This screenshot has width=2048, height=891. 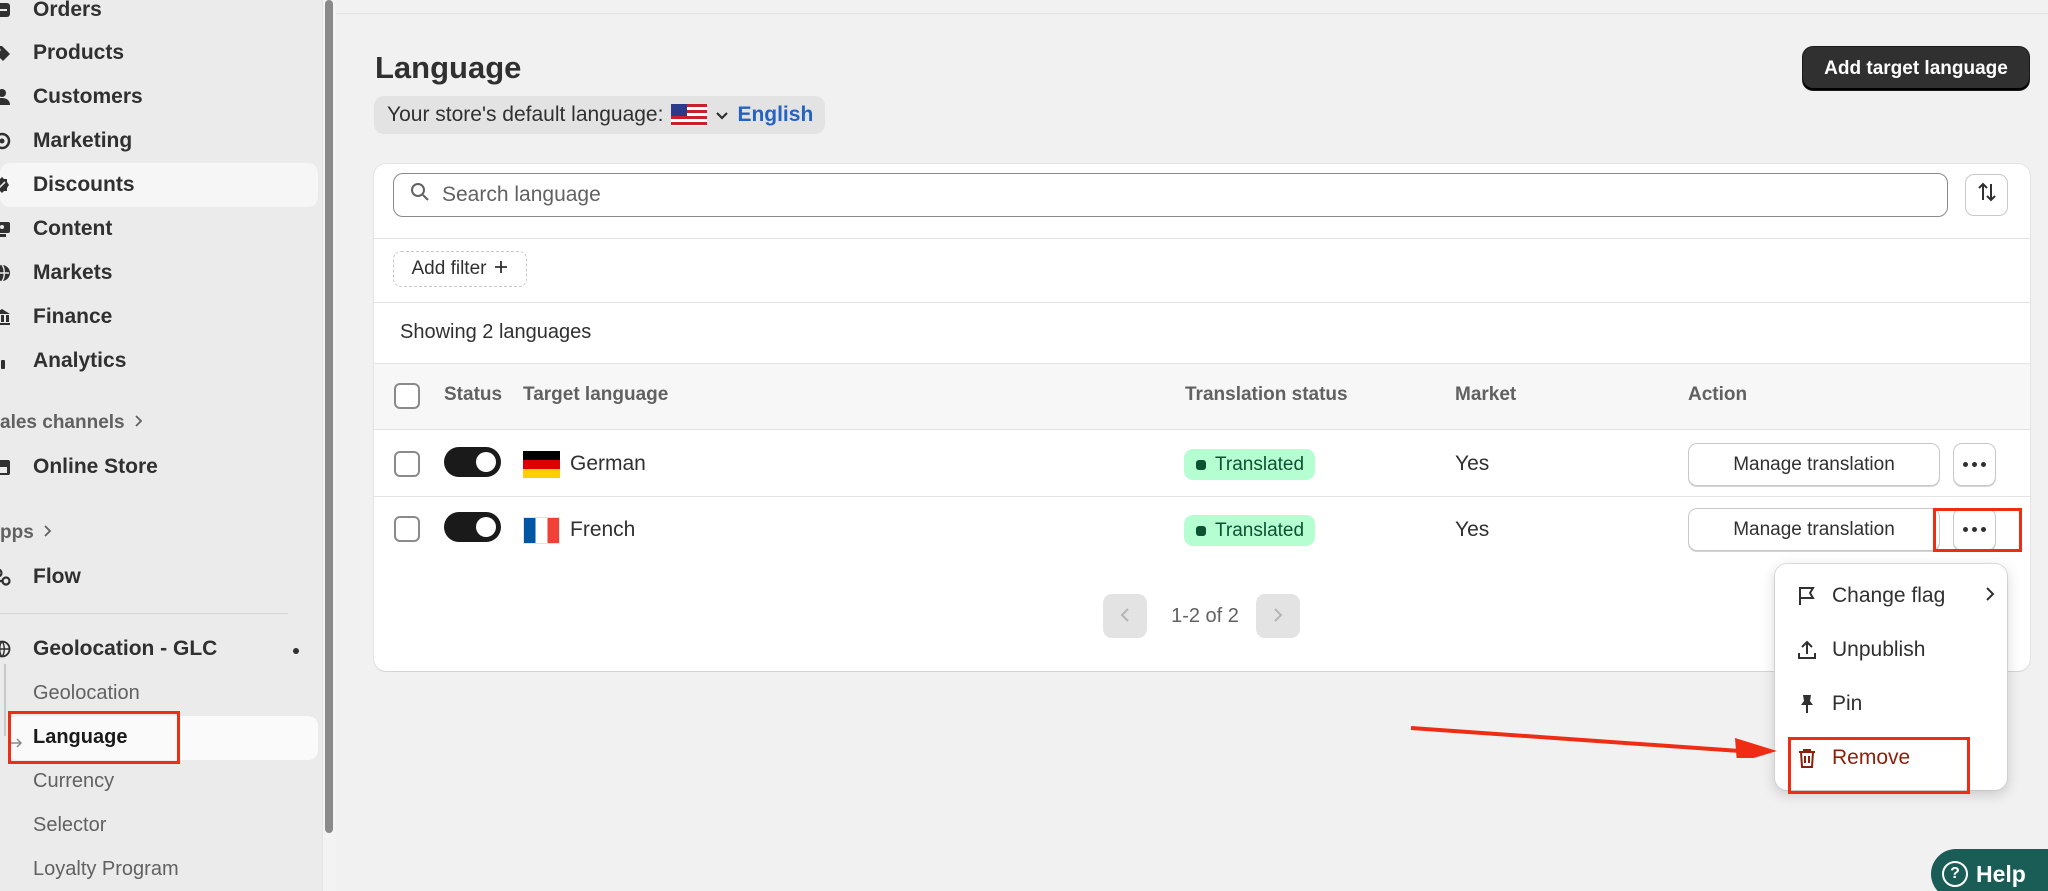 What do you see at coordinates (407, 464) in the screenshot?
I see `row-checkbox-german` at bounding box center [407, 464].